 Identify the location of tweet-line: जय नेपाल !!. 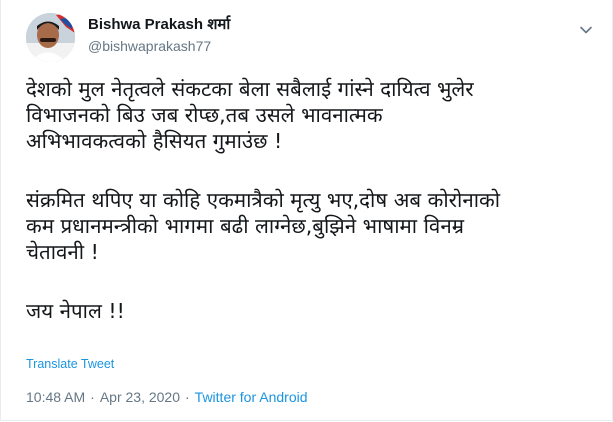
(75, 311).